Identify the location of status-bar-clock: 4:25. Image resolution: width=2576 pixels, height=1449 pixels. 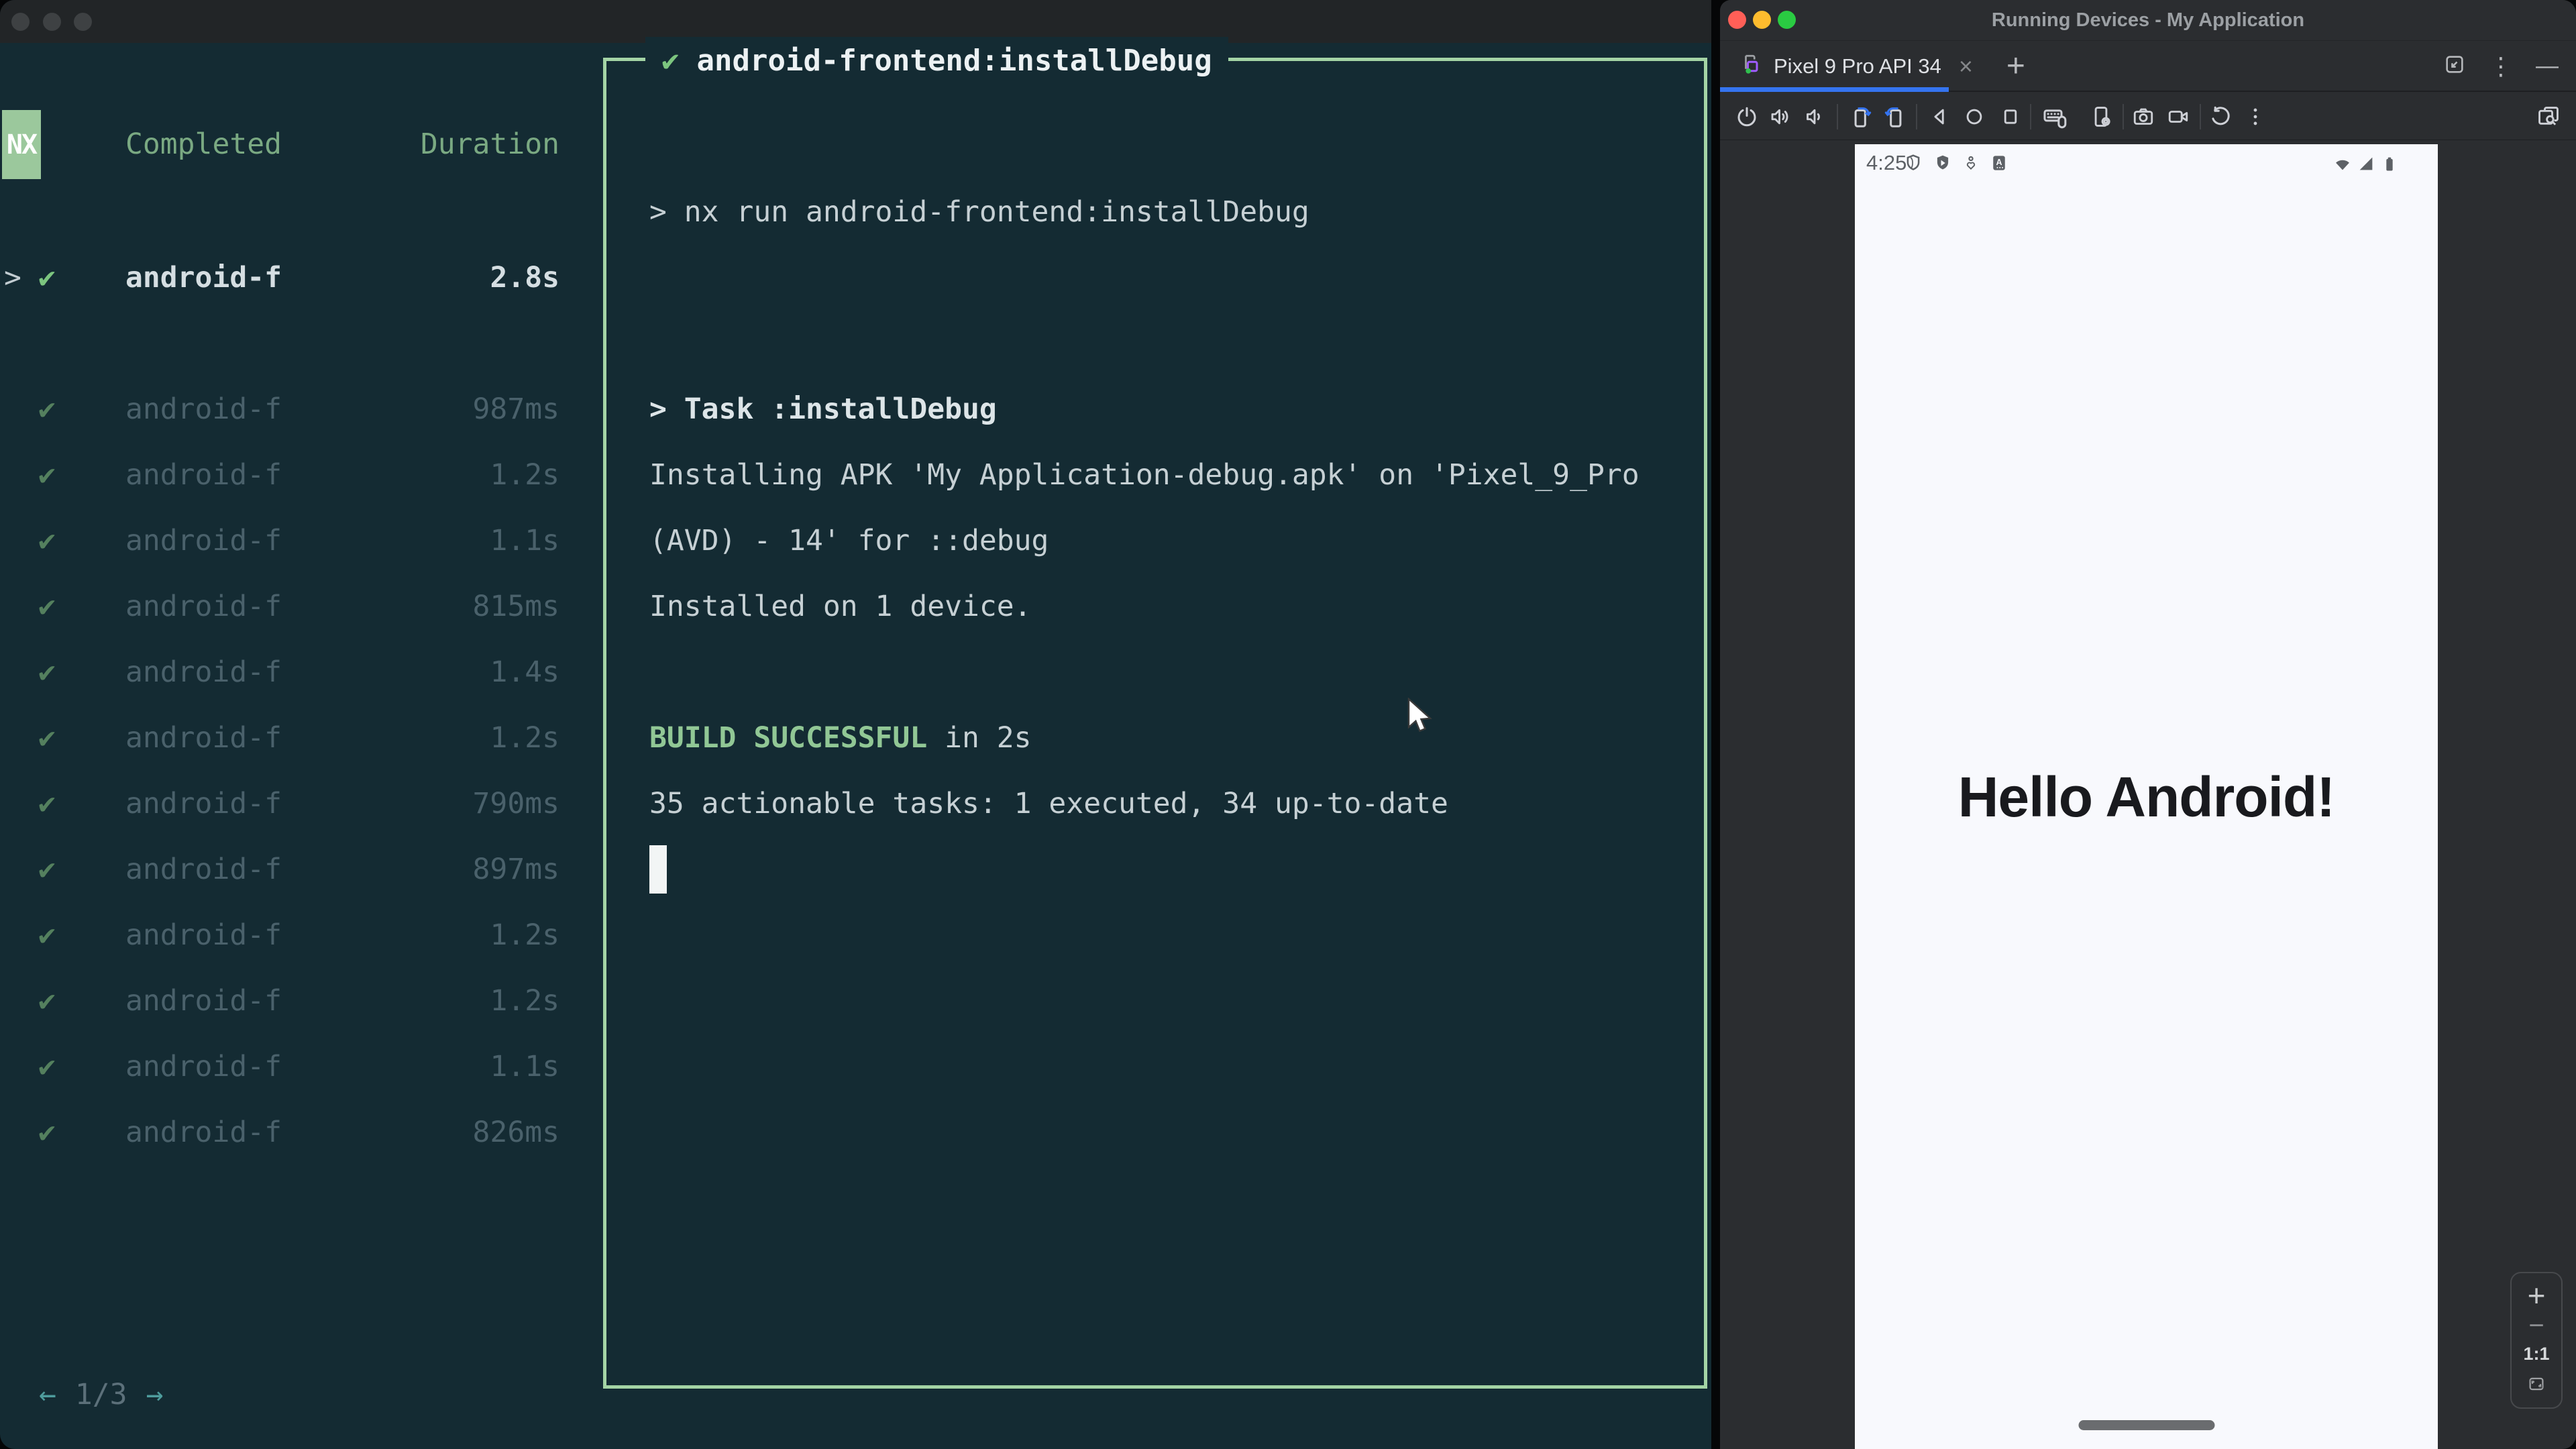
(1886, 162).